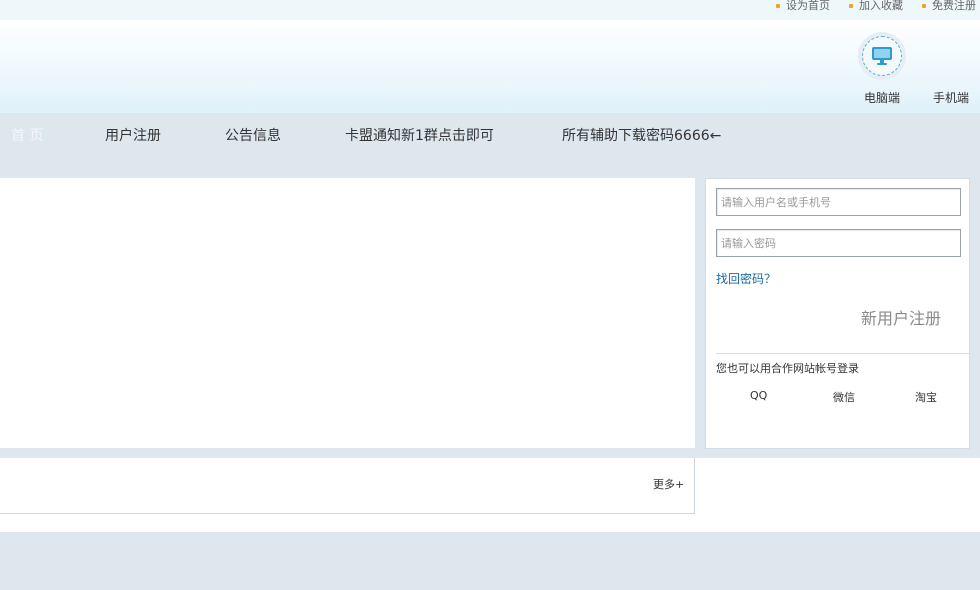 The height and width of the screenshot is (590, 980). What do you see at coordinates (746, 278) in the screenshot?
I see `forgot-password-link: 找回密码？` at bounding box center [746, 278].